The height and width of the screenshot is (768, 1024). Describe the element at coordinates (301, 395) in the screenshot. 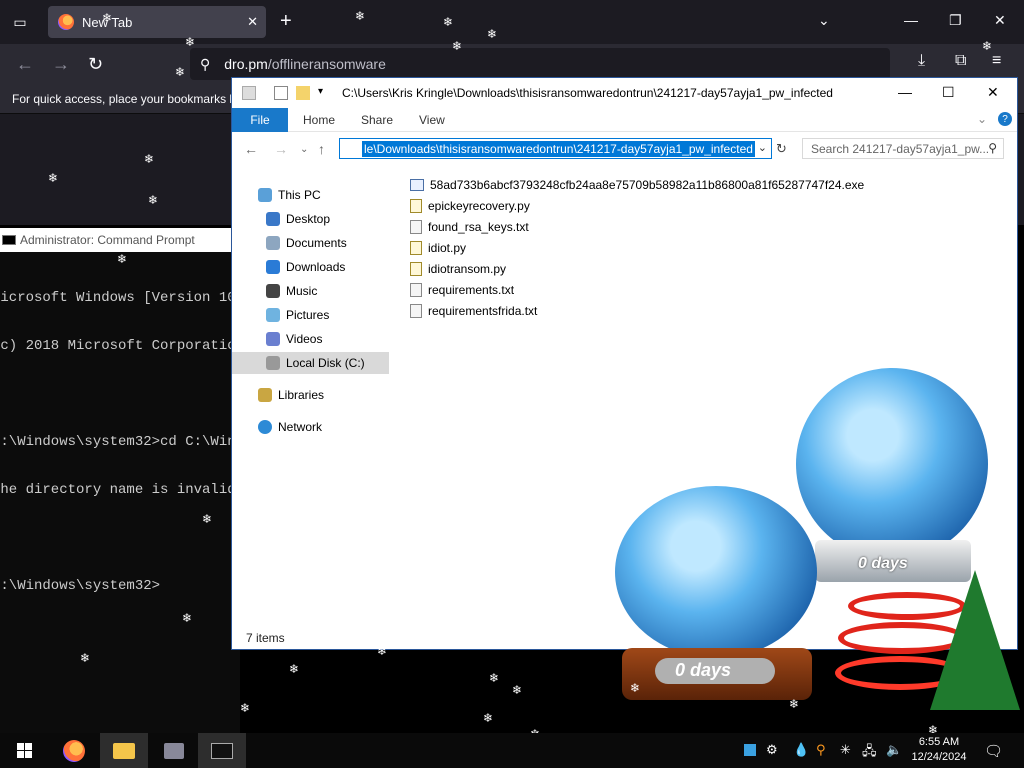

I see `sidebar-item-label: Libraries` at that location.